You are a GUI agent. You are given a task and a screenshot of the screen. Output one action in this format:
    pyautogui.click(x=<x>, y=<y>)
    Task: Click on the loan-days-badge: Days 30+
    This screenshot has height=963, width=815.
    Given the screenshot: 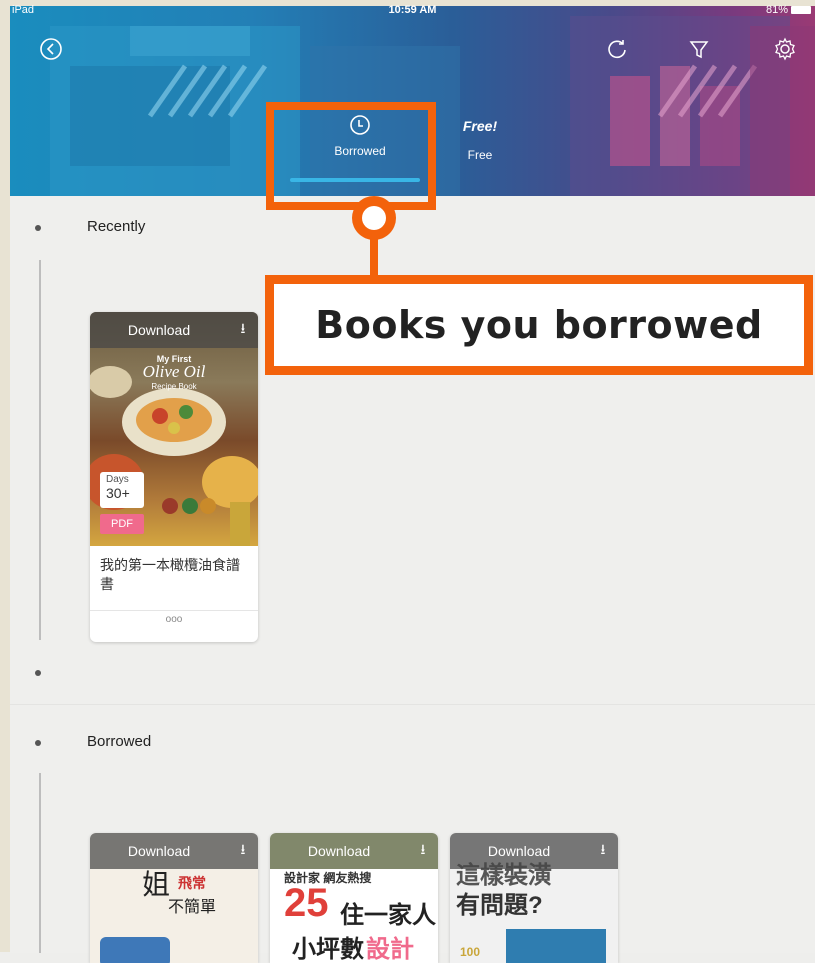 What is the action you would take?
    pyautogui.click(x=122, y=490)
    